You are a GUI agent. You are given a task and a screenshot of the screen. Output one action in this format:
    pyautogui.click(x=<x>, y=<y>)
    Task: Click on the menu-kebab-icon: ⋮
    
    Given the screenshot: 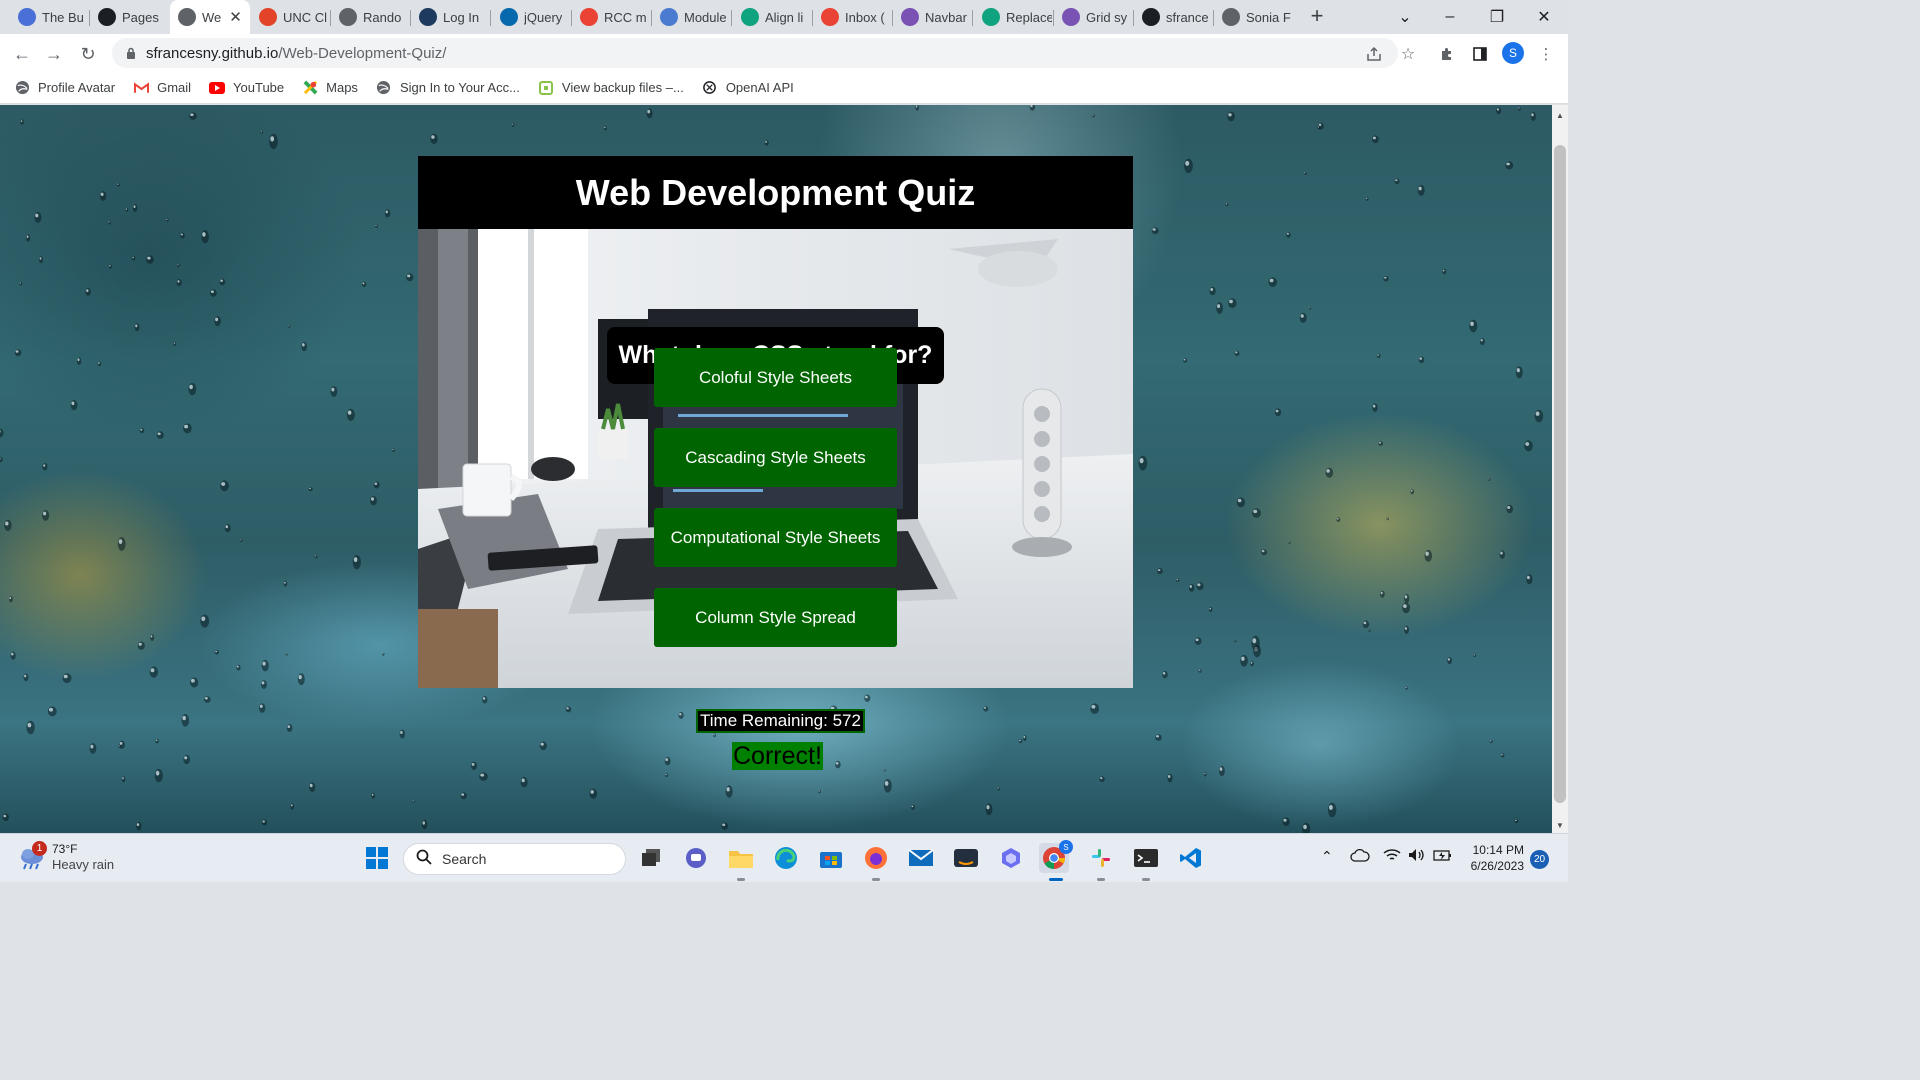 What is the action you would take?
    pyautogui.click(x=1546, y=54)
    